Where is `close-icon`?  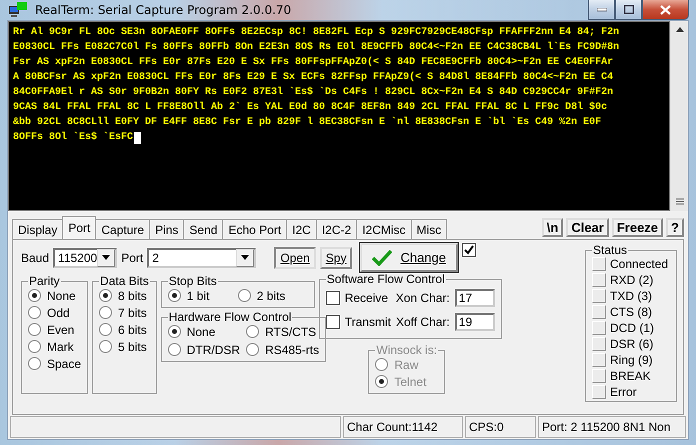 close-icon is located at coordinates (665, 9).